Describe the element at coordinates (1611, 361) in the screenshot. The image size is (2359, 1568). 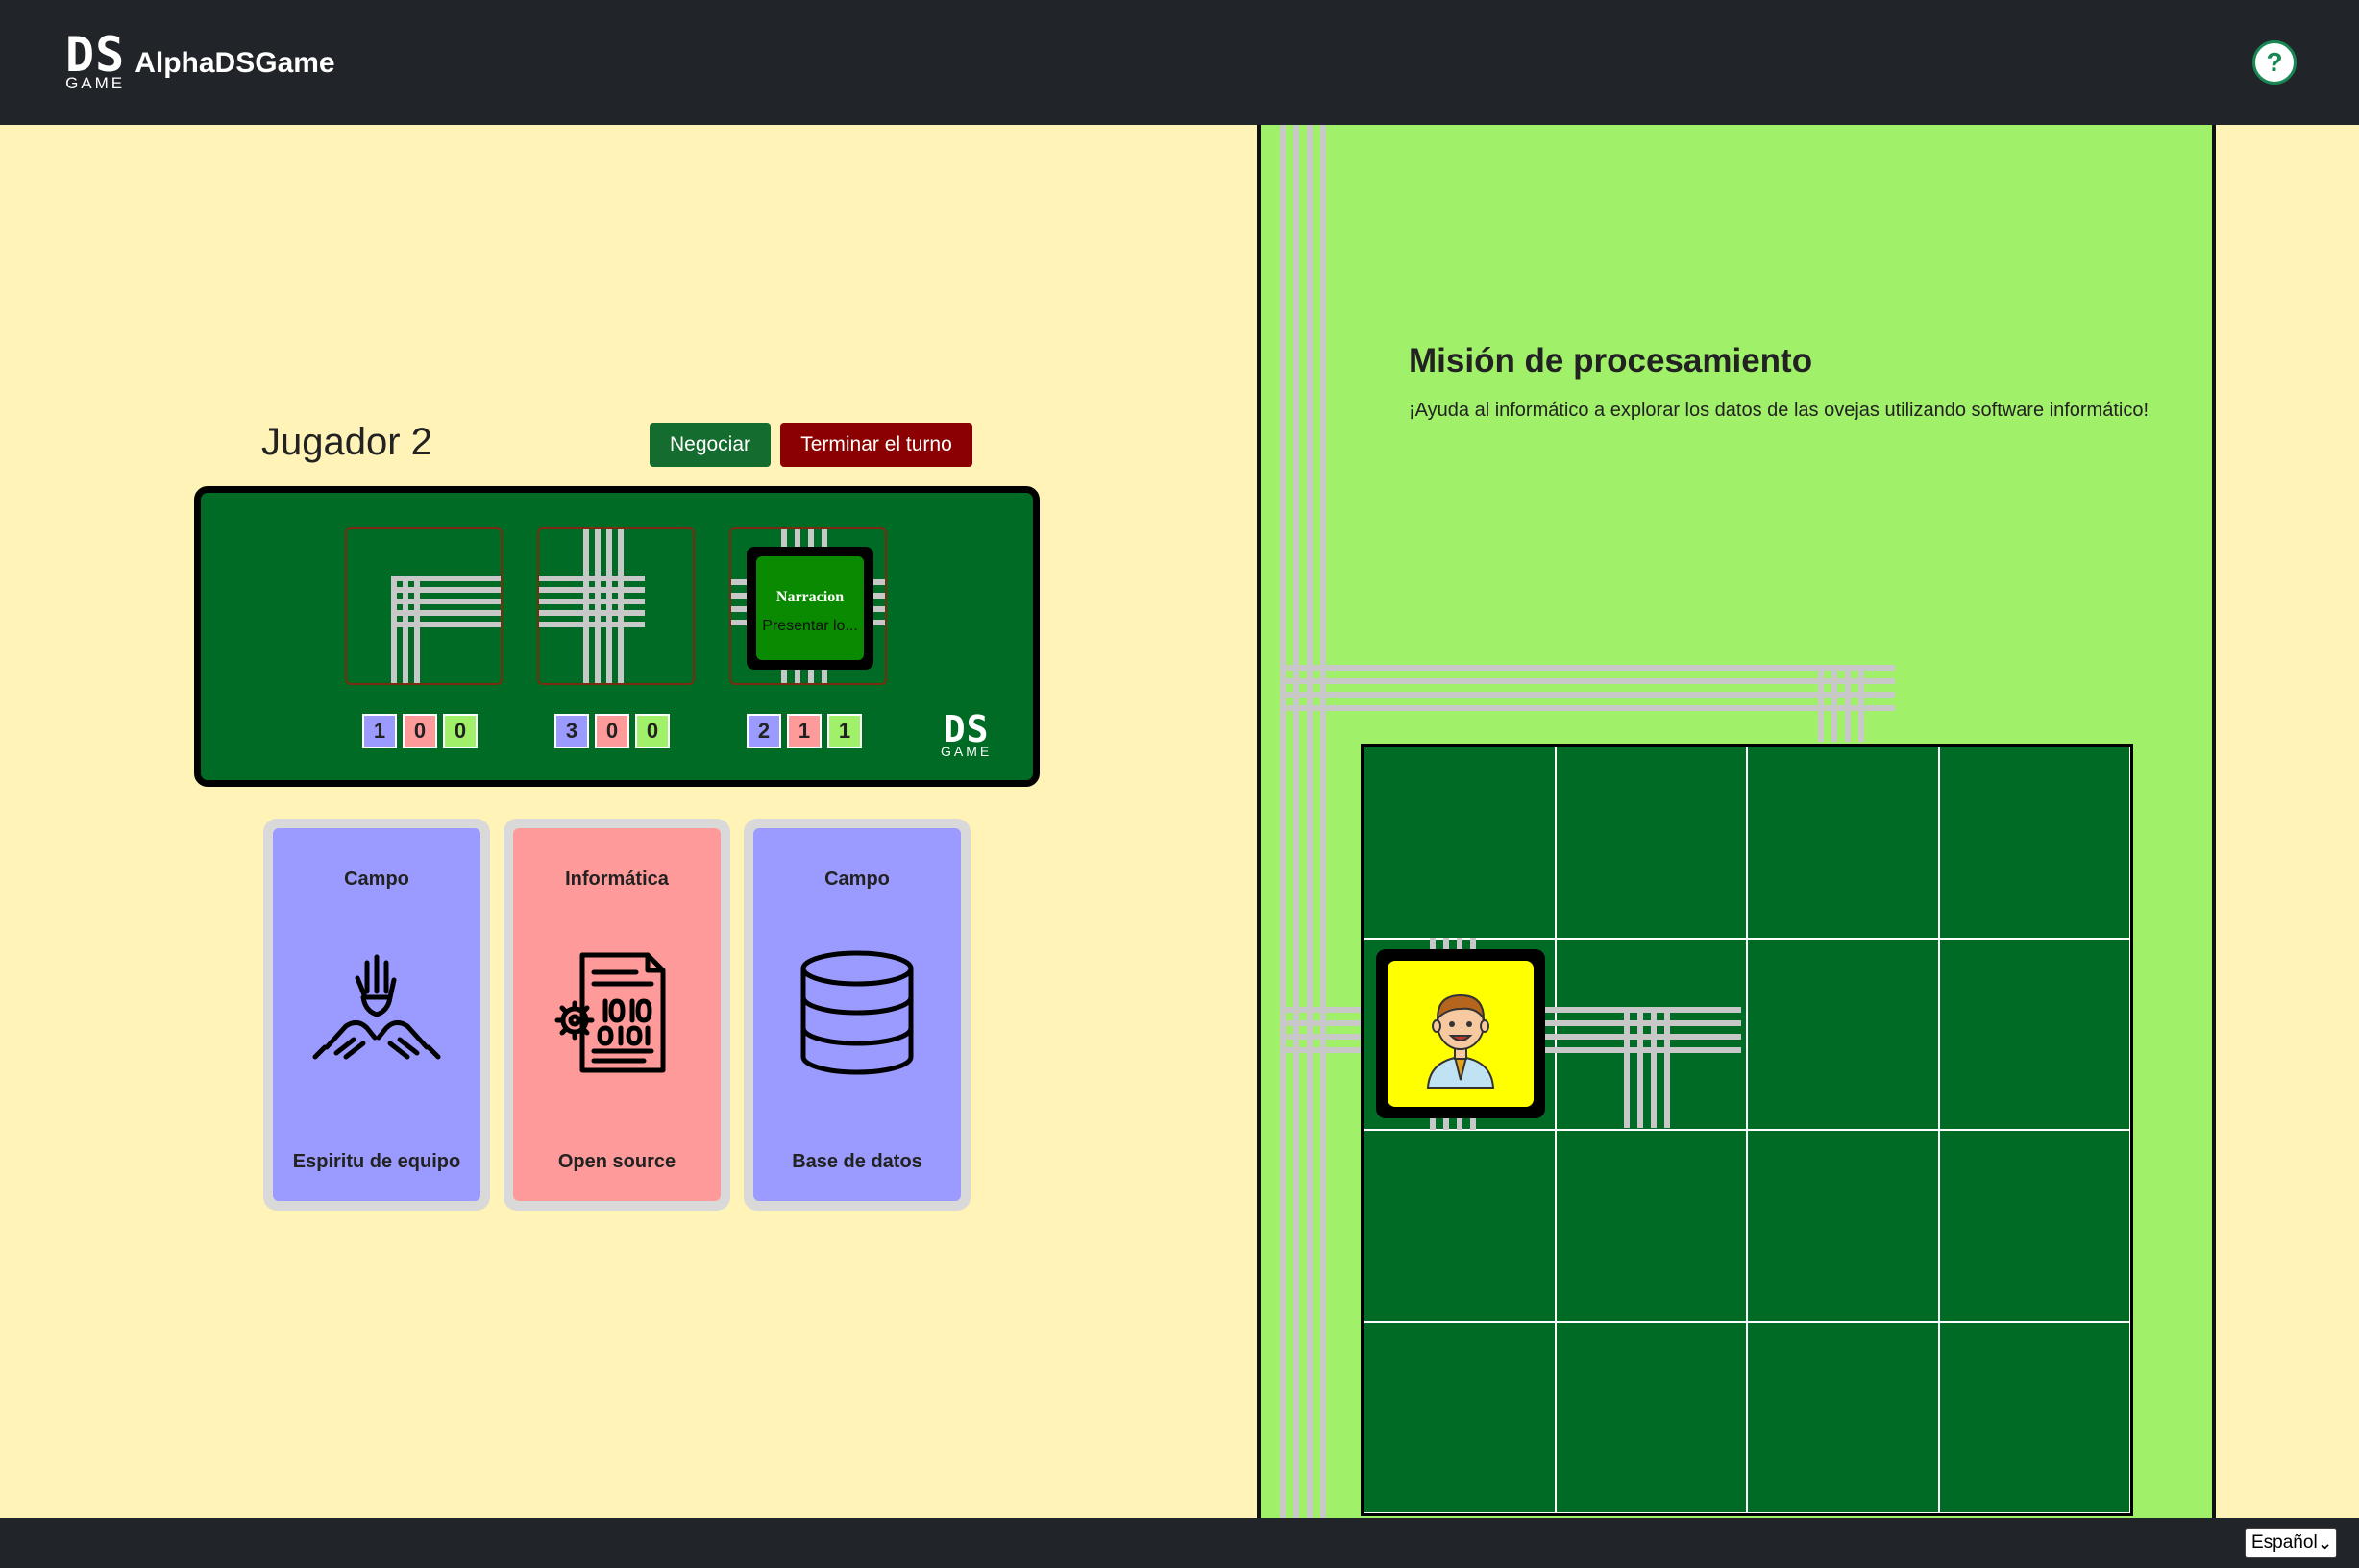
I see `mission-title: Misión de procesamiento` at that location.